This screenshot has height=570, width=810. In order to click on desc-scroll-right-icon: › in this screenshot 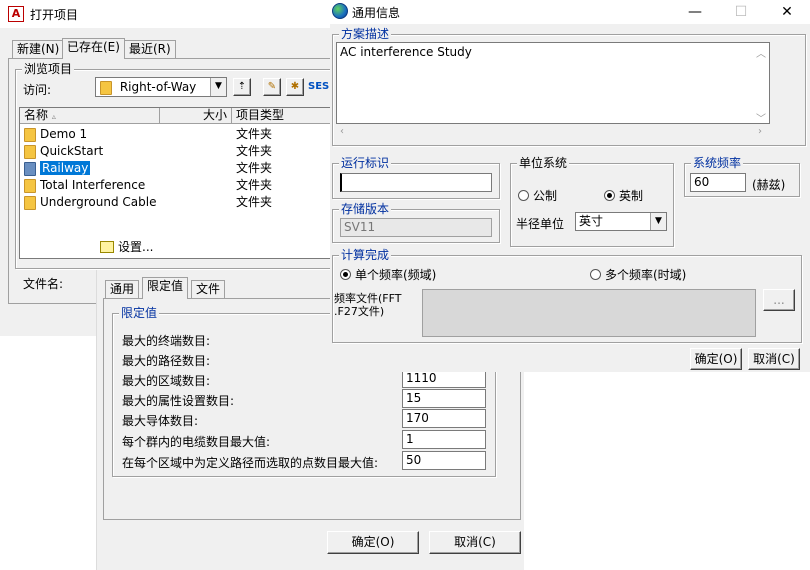, I will do `click(760, 131)`.